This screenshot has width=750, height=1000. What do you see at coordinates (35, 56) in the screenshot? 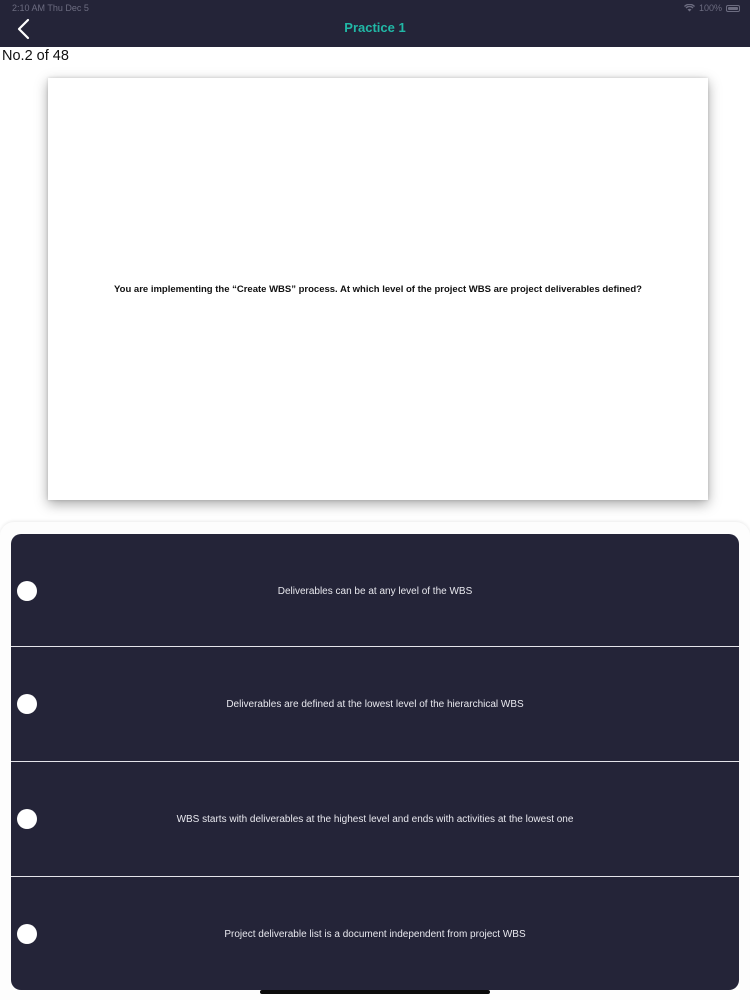
I see `question-counter: No.2 of 48` at bounding box center [35, 56].